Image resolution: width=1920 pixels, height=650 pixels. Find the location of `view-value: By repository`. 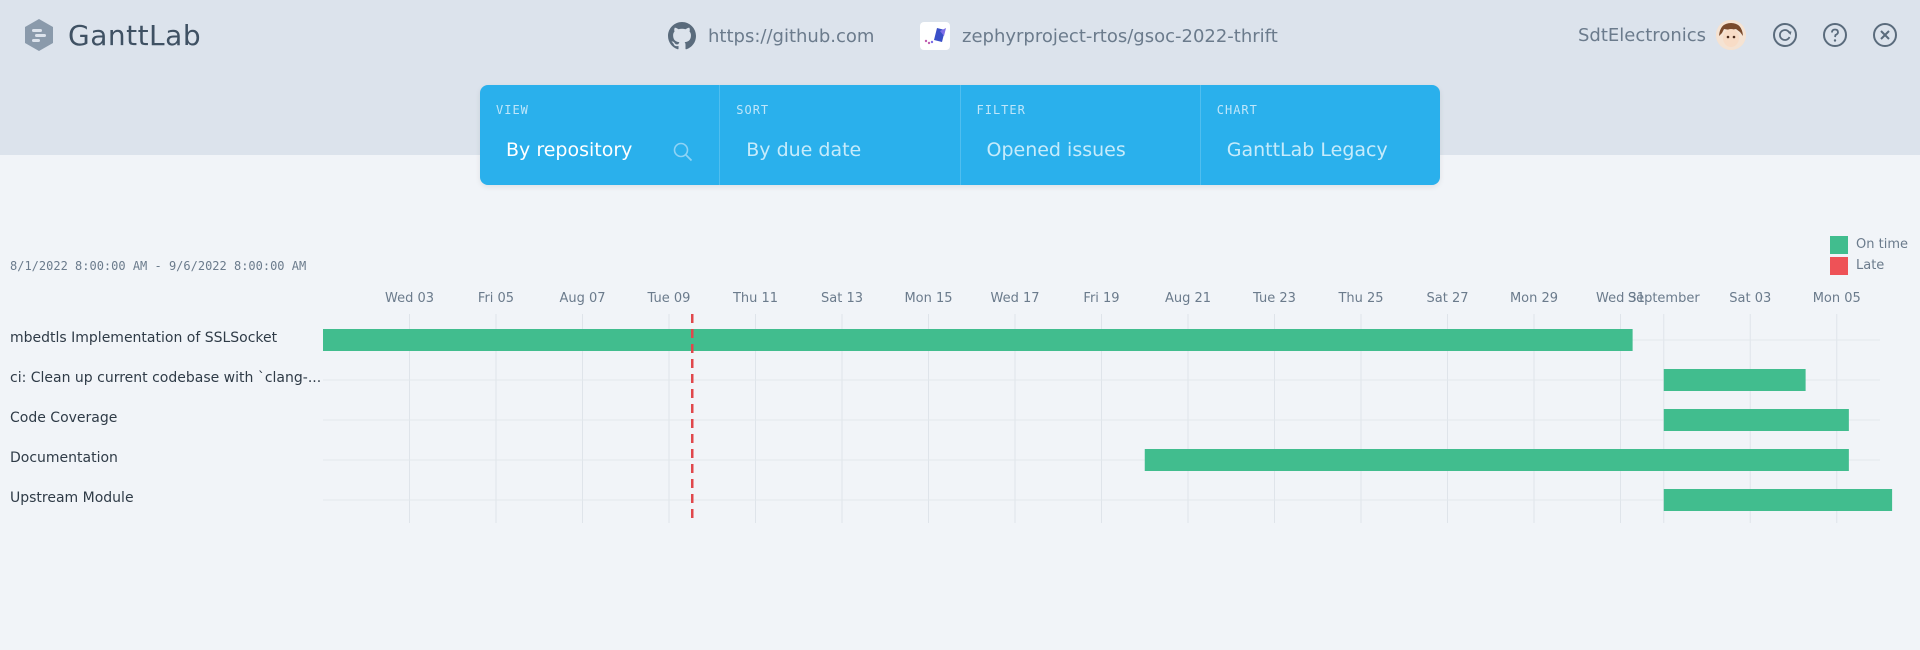

view-value: By repository is located at coordinates (569, 150).